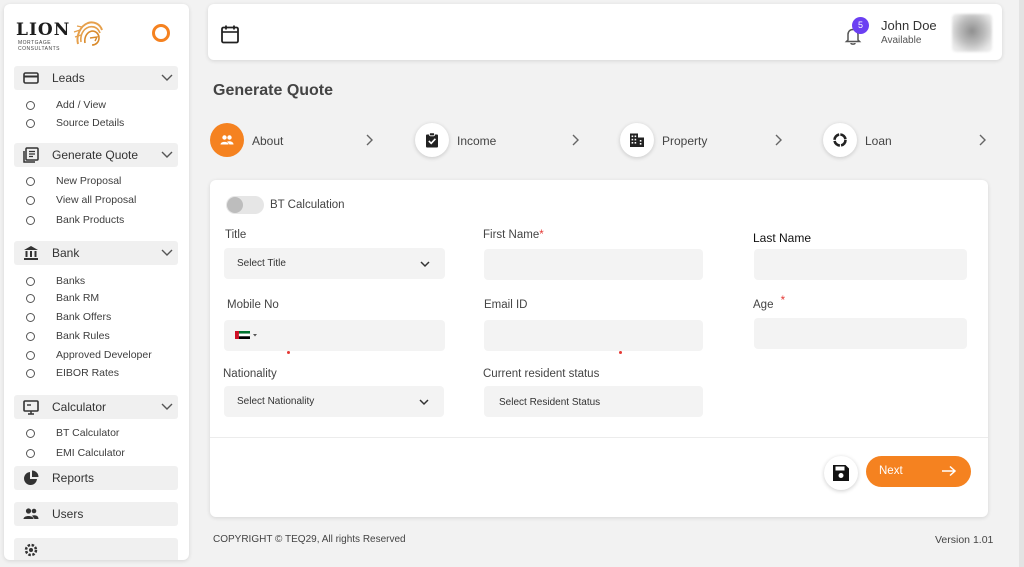 The height and width of the screenshot is (567, 1024). I want to click on logo-subtitle: MORTGAGE CONSULTANTS, so click(39, 46).